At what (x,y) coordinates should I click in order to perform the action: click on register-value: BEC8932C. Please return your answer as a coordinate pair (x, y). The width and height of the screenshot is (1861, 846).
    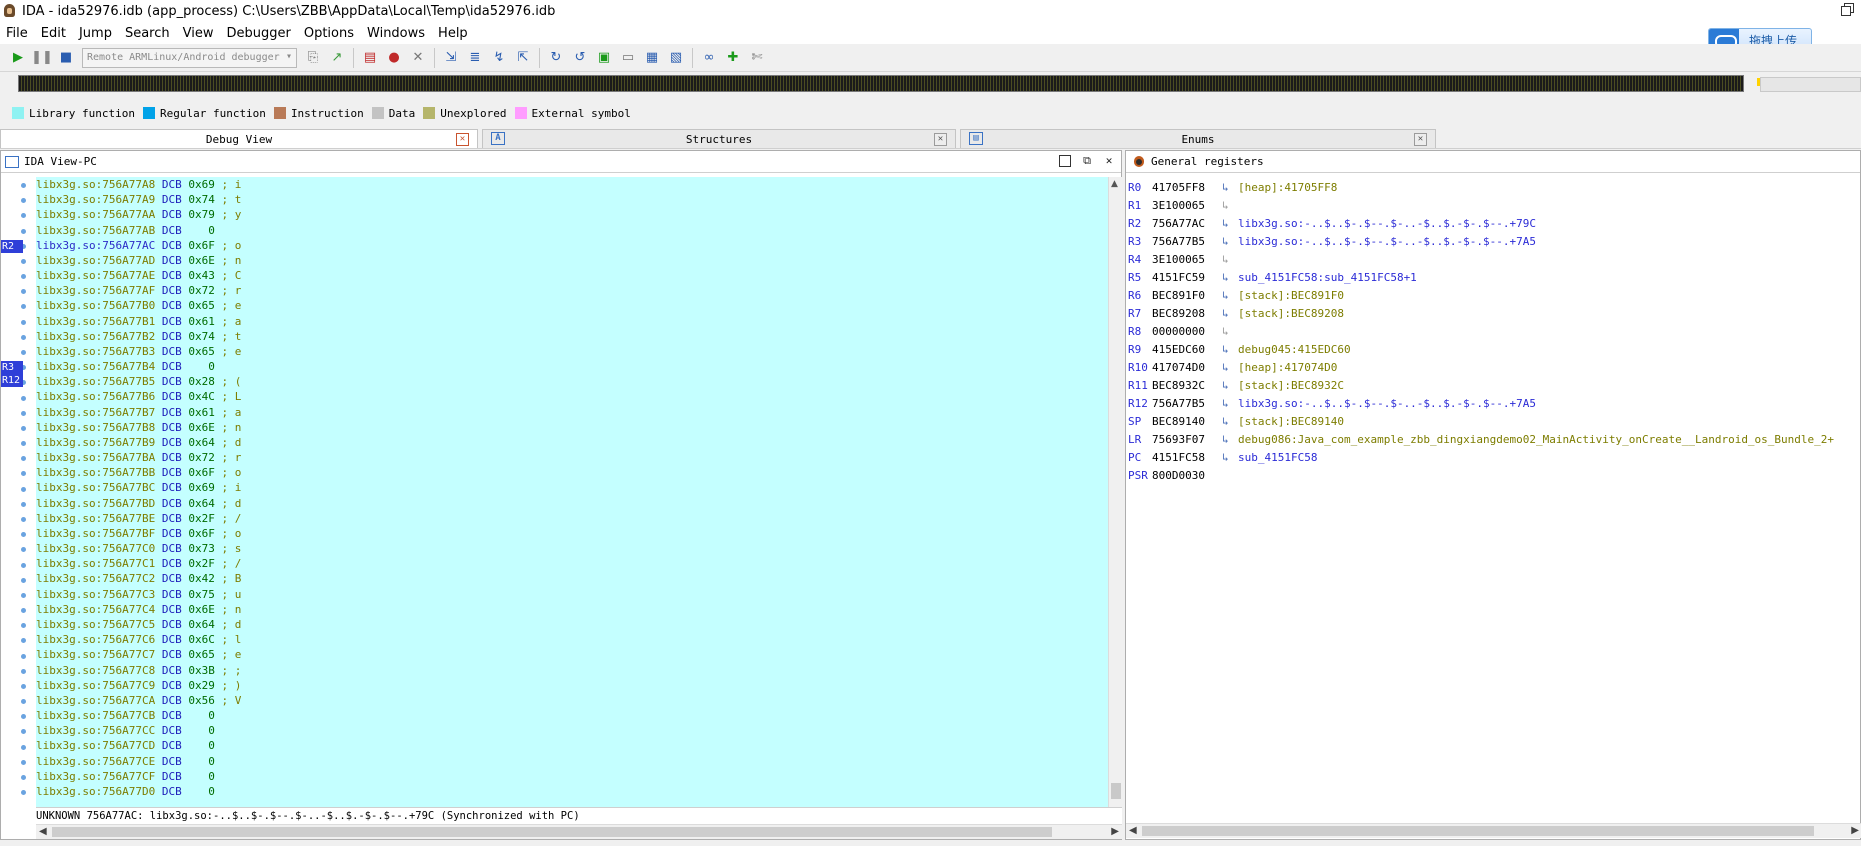
    Looking at the image, I should click on (1187, 385).